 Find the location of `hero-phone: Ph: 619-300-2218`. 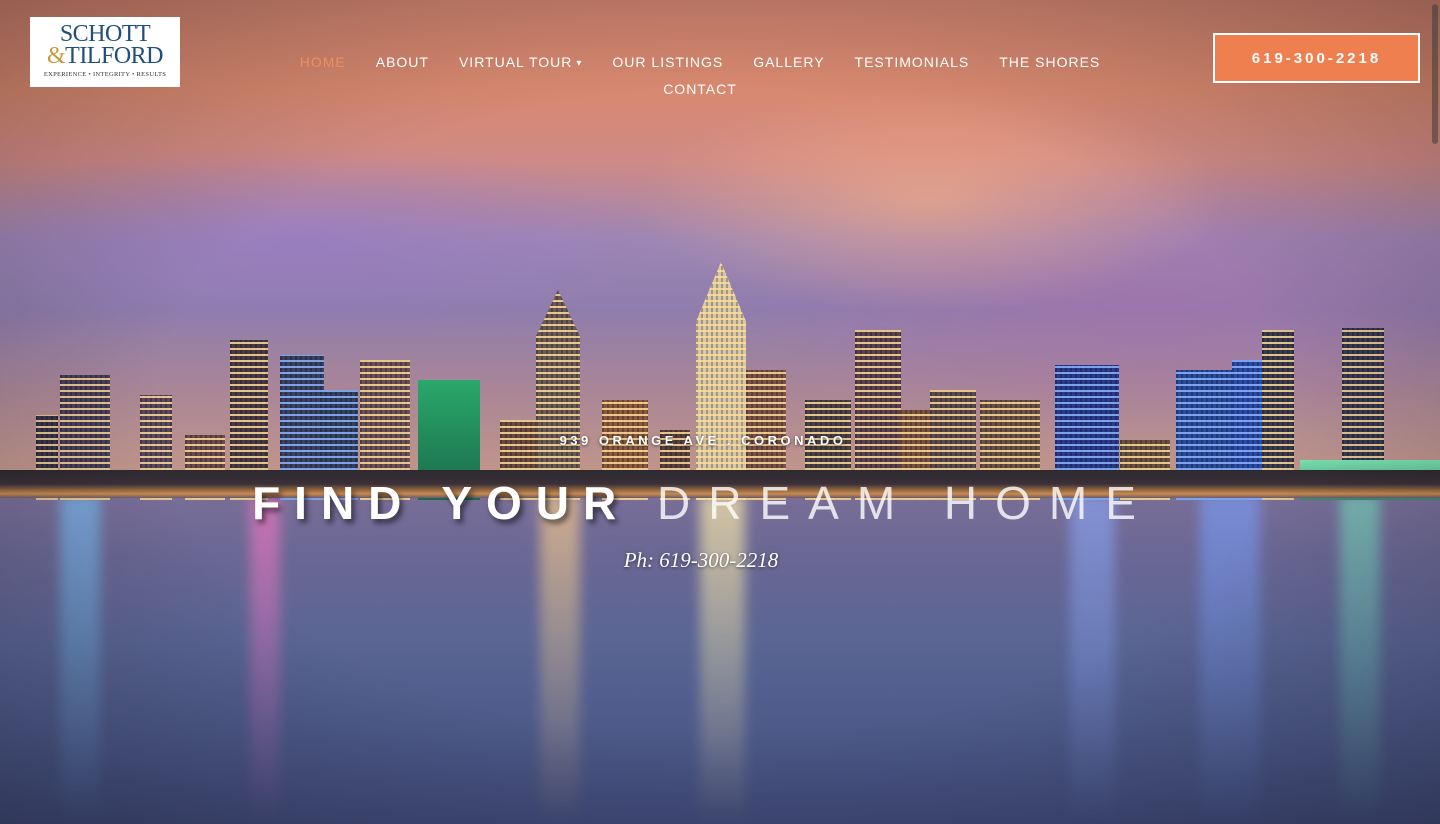

hero-phone: Ph: 619-300-2218 is located at coordinates (701, 560).